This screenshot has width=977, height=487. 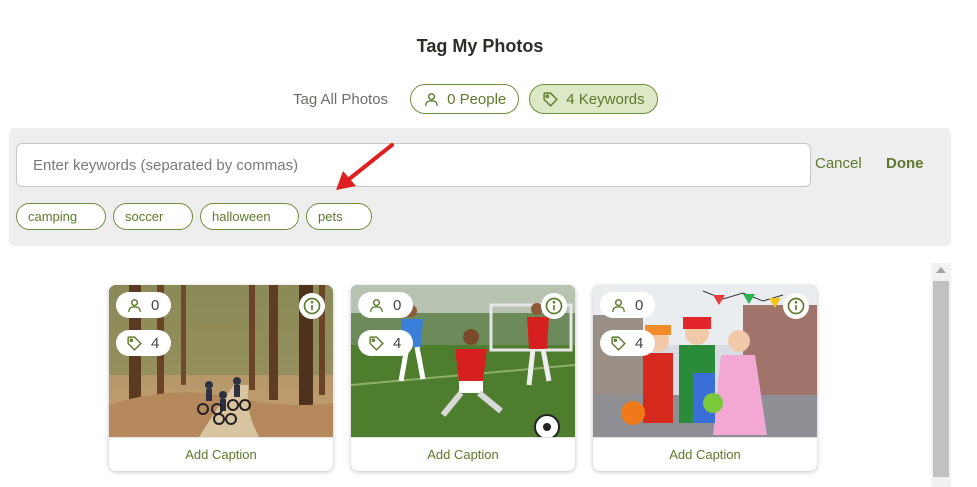 I want to click on vertical-scrollbar, so click(x=941, y=375).